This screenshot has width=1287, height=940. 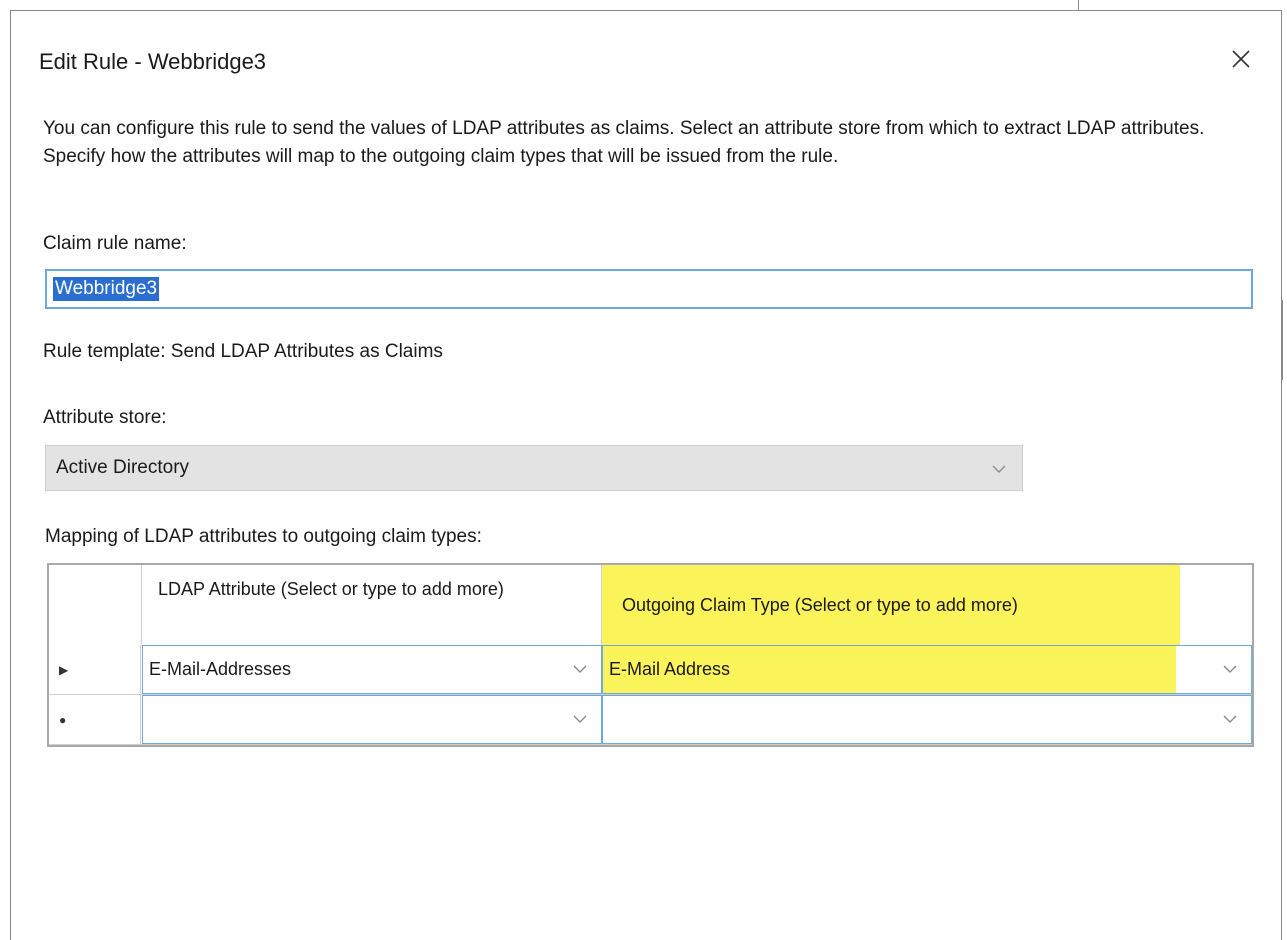 What do you see at coordinates (372, 719) in the screenshot?
I see `ldap-attribute-cell` at bounding box center [372, 719].